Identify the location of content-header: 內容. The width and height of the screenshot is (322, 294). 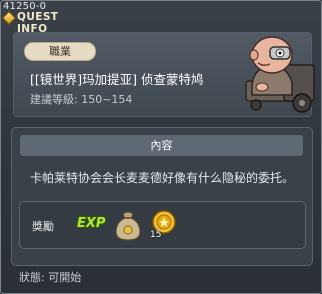
(161, 145).